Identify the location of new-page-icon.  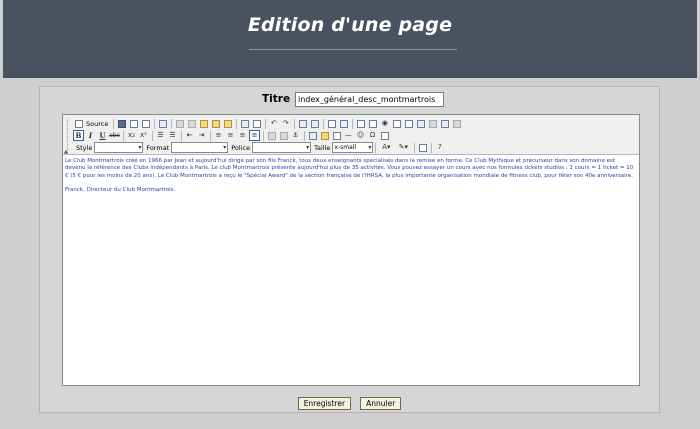
(133, 123).